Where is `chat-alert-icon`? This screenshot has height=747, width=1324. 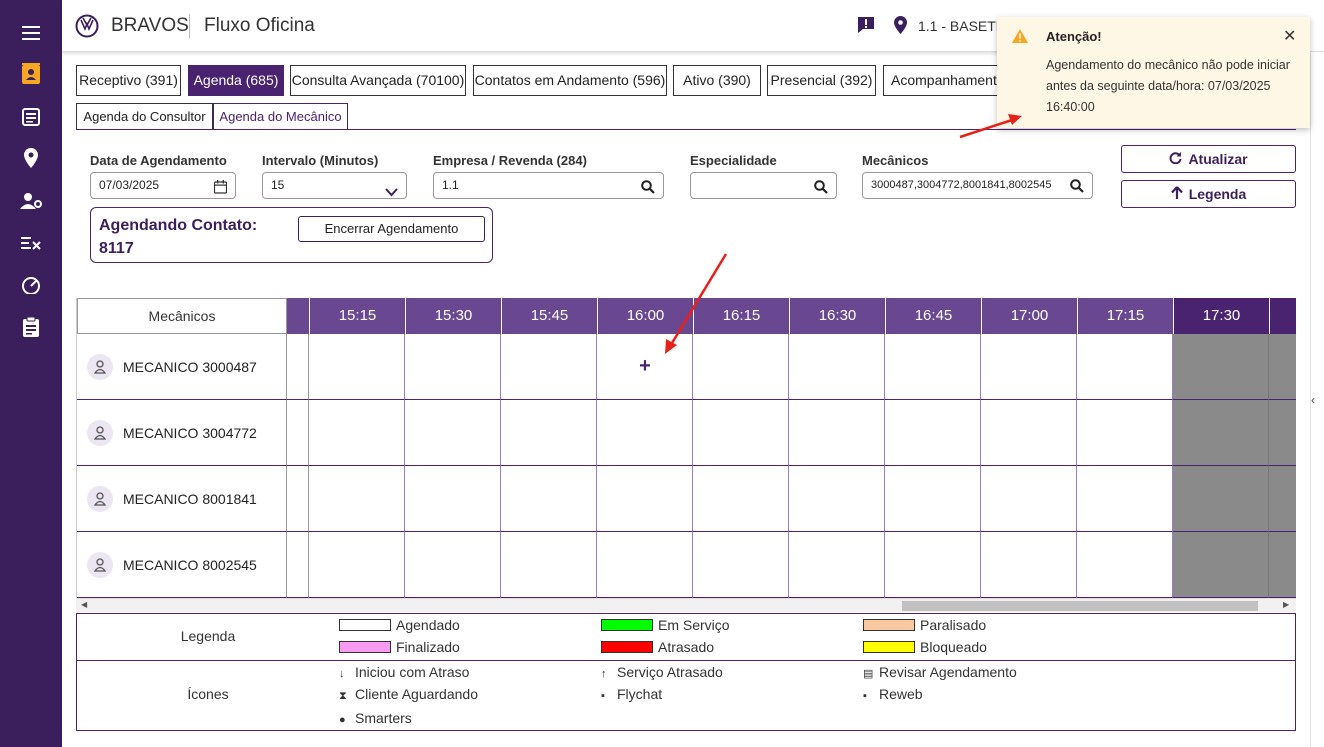 chat-alert-icon is located at coordinates (866, 27).